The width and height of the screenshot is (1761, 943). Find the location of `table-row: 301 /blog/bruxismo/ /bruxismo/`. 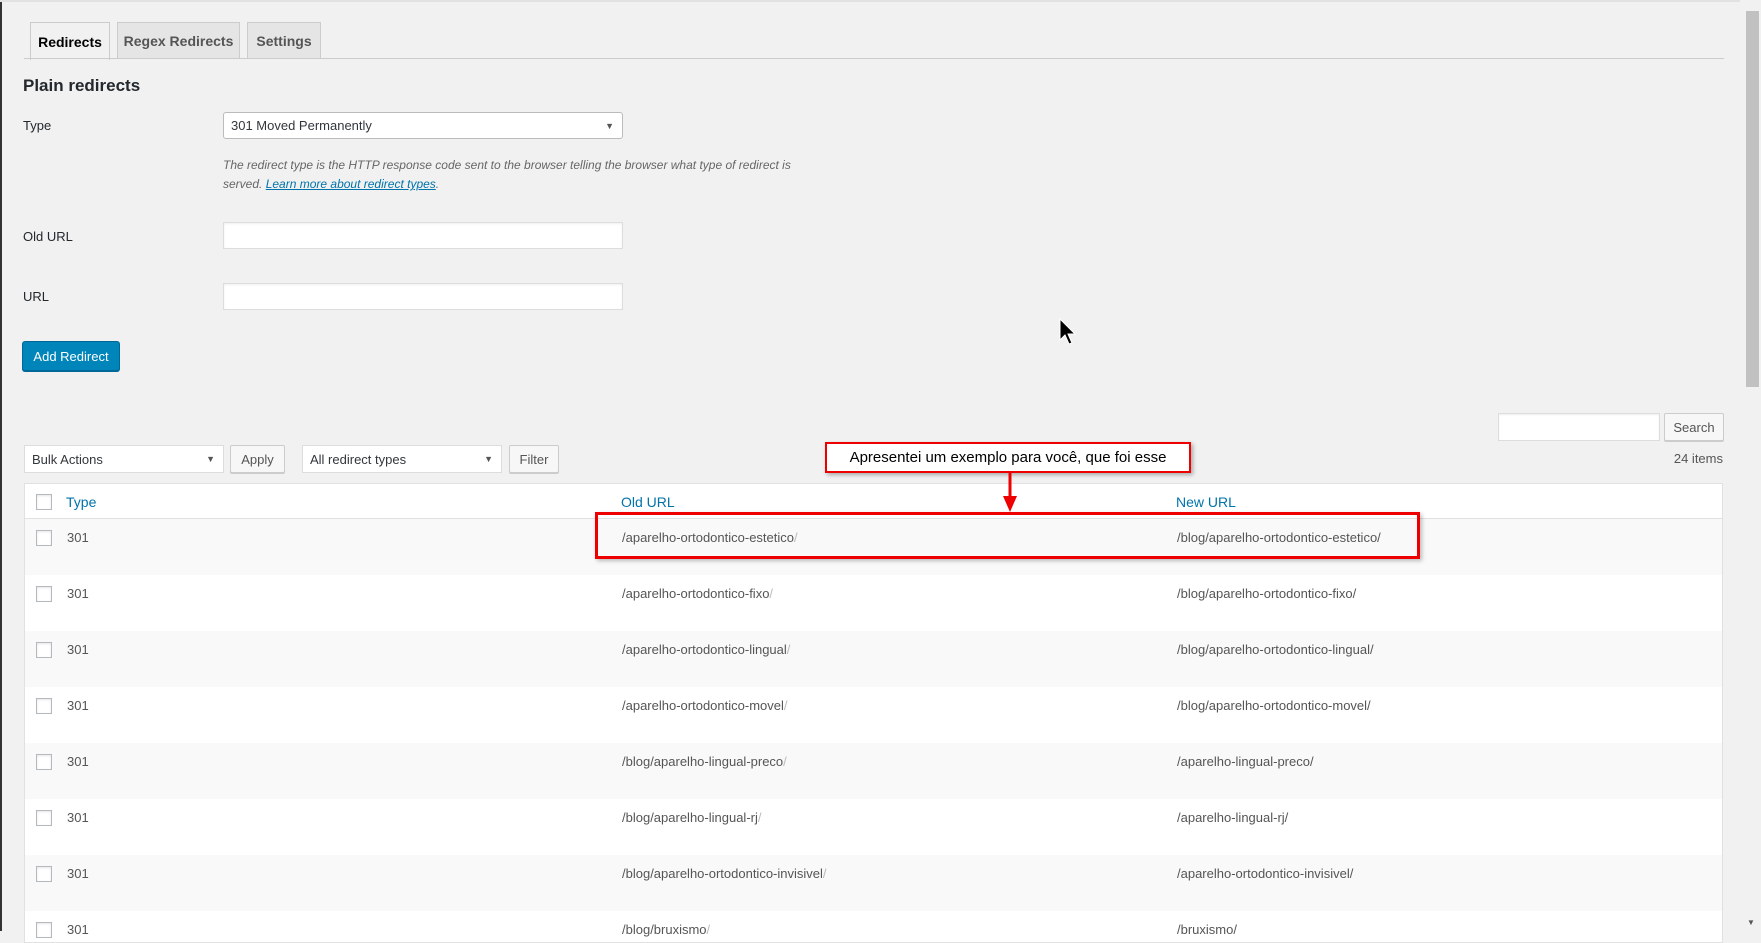

table-row: 301 /blog/bruxismo/ /bruxismo/ is located at coordinates (873, 926).